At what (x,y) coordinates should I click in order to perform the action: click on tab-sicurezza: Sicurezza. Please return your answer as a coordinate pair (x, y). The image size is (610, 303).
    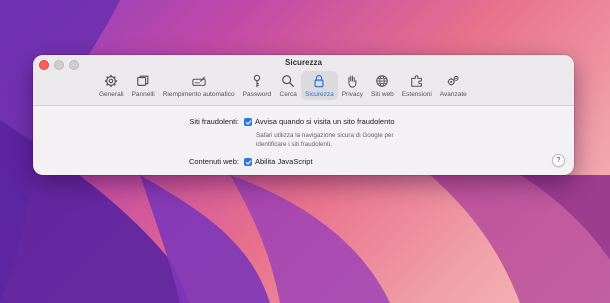
    Looking at the image, I should click on (319, 85).